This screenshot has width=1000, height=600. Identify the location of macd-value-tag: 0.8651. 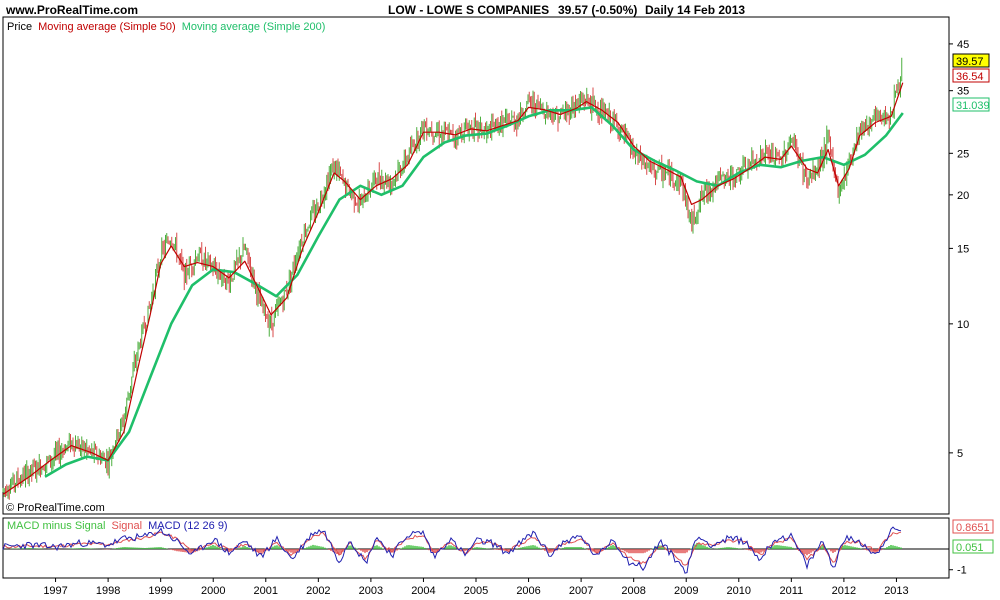
(973, 528).